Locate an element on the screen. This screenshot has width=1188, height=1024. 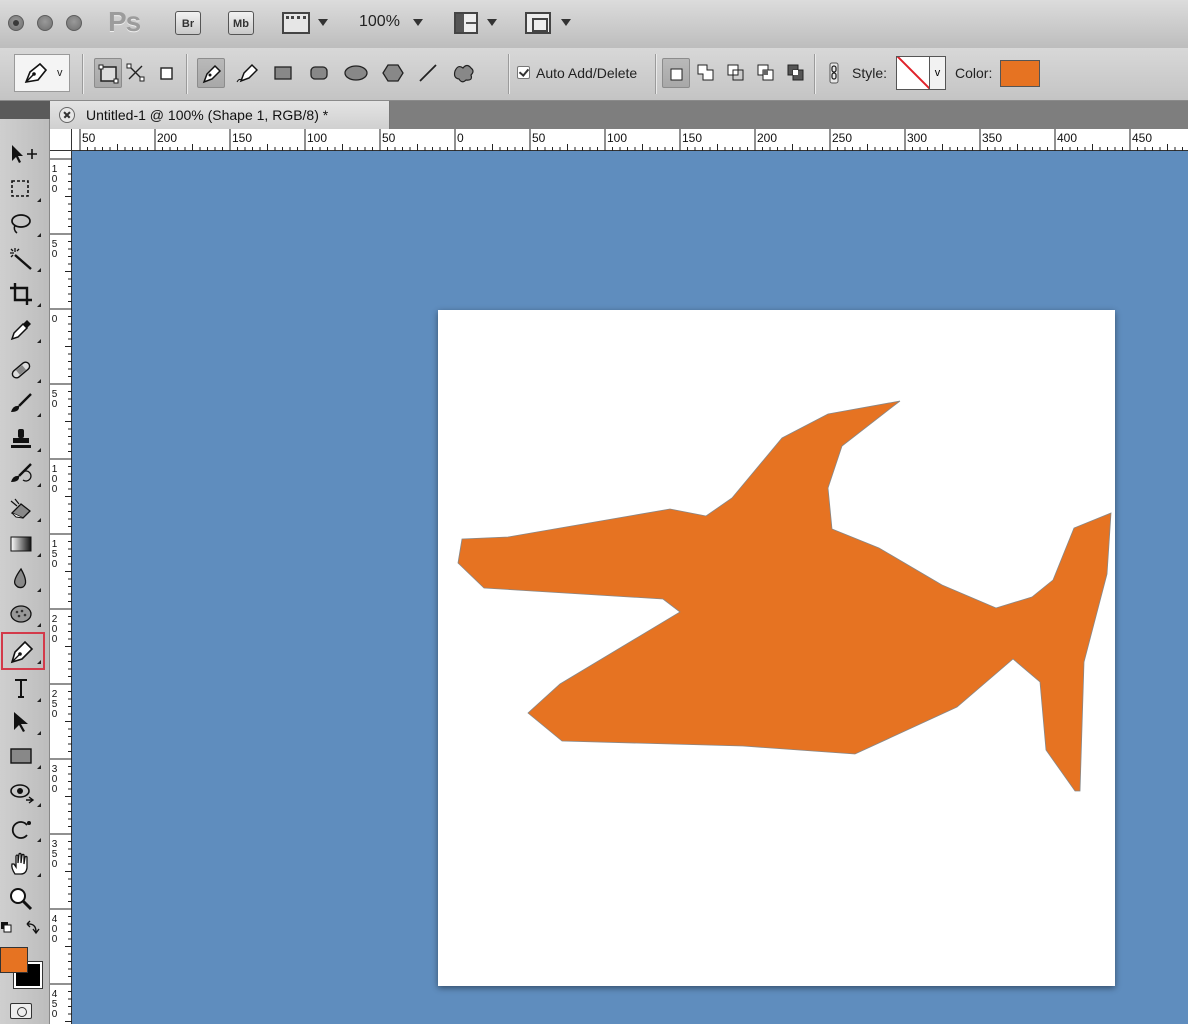
separator is located at coordinates (82, 74).